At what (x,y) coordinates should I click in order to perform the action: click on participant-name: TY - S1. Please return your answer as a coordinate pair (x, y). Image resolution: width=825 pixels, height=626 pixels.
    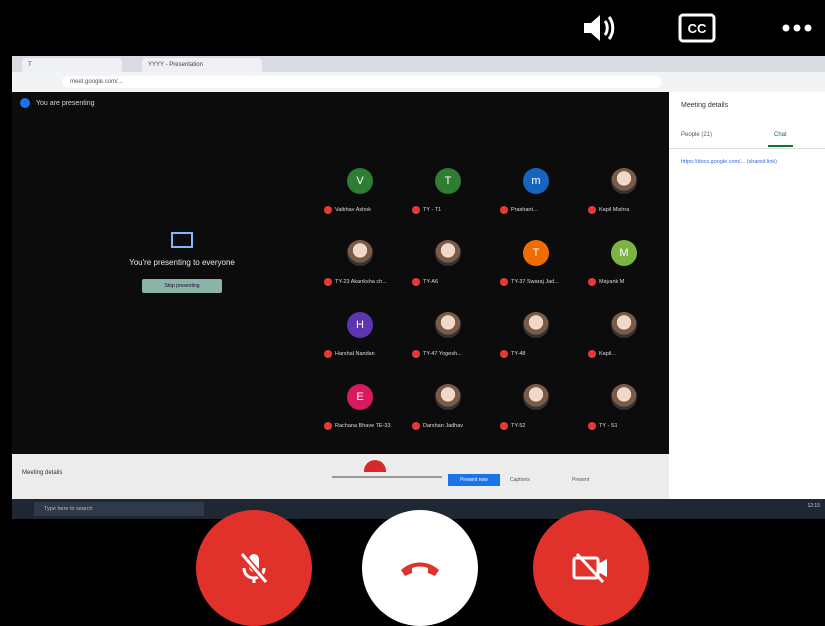
    Looking at the image, I should click on (603, 426).